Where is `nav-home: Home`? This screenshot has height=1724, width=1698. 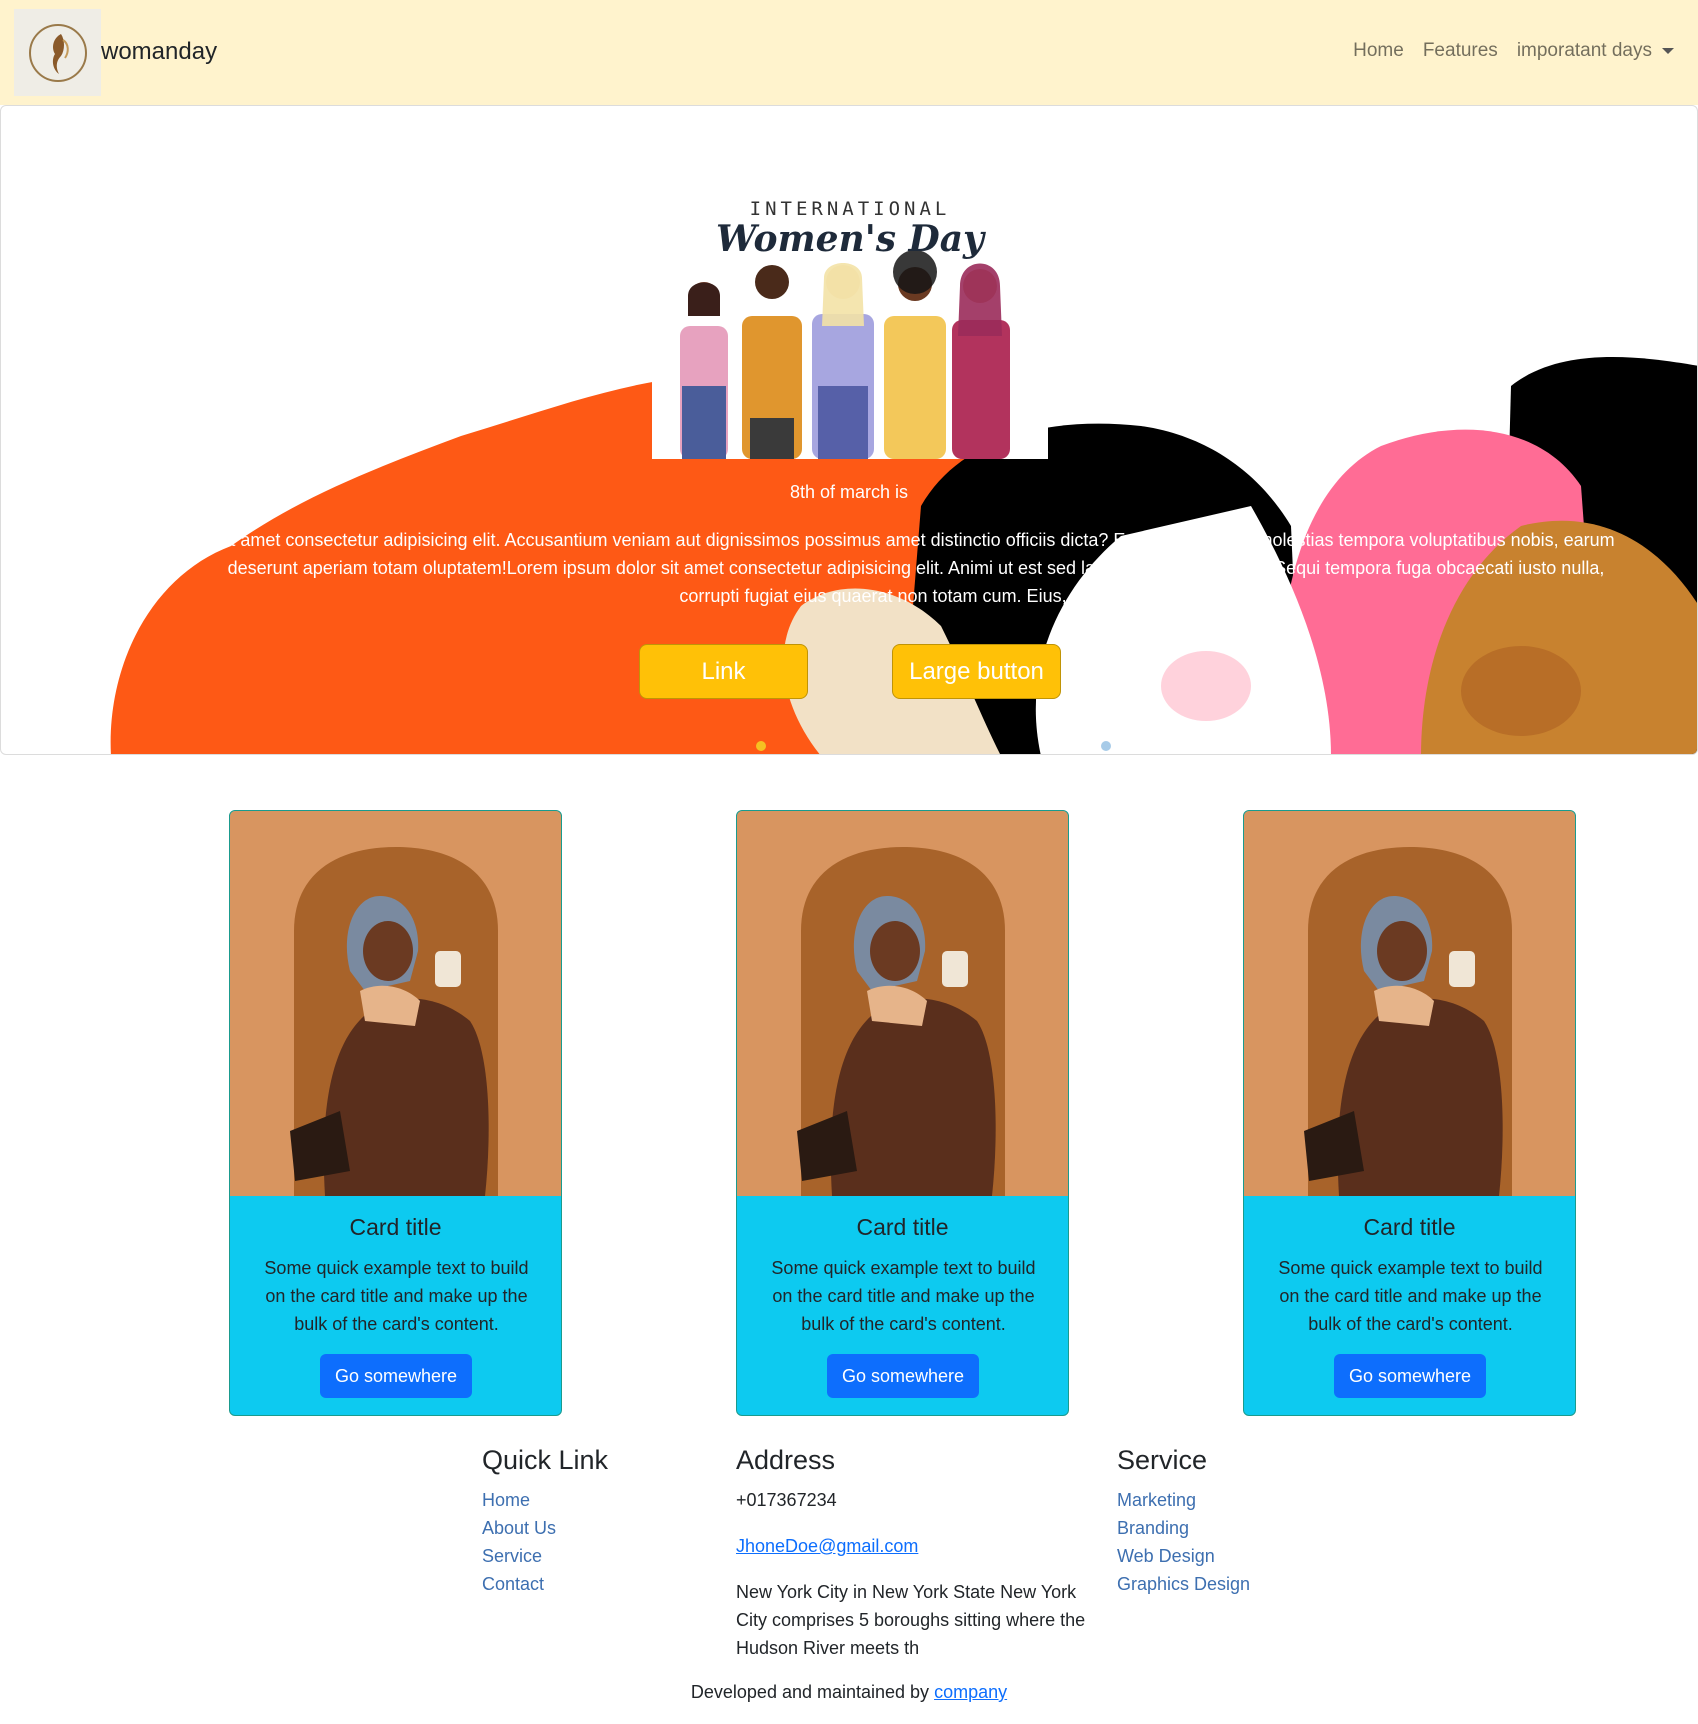
nav-home: Home is located at coordinates (1378, 51).